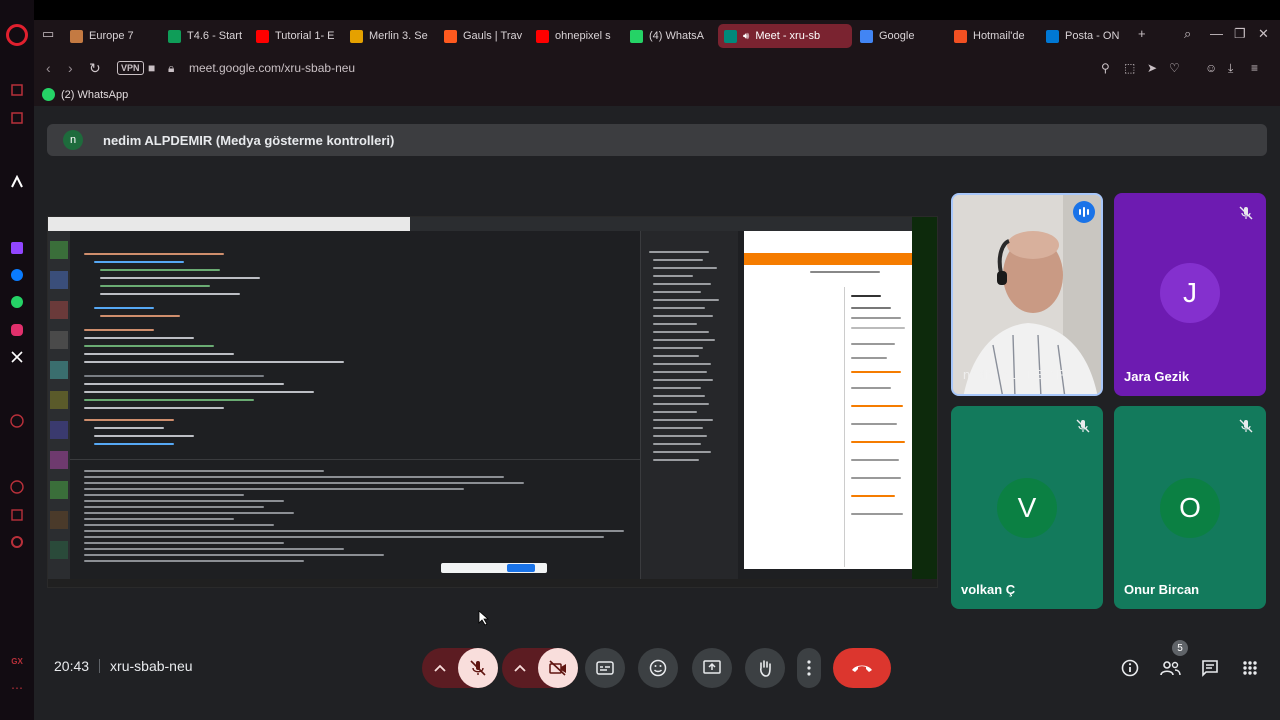  Describe the element at coordinates (17, 35) in the screenshot. I see `opera-logo-icon` at that location.